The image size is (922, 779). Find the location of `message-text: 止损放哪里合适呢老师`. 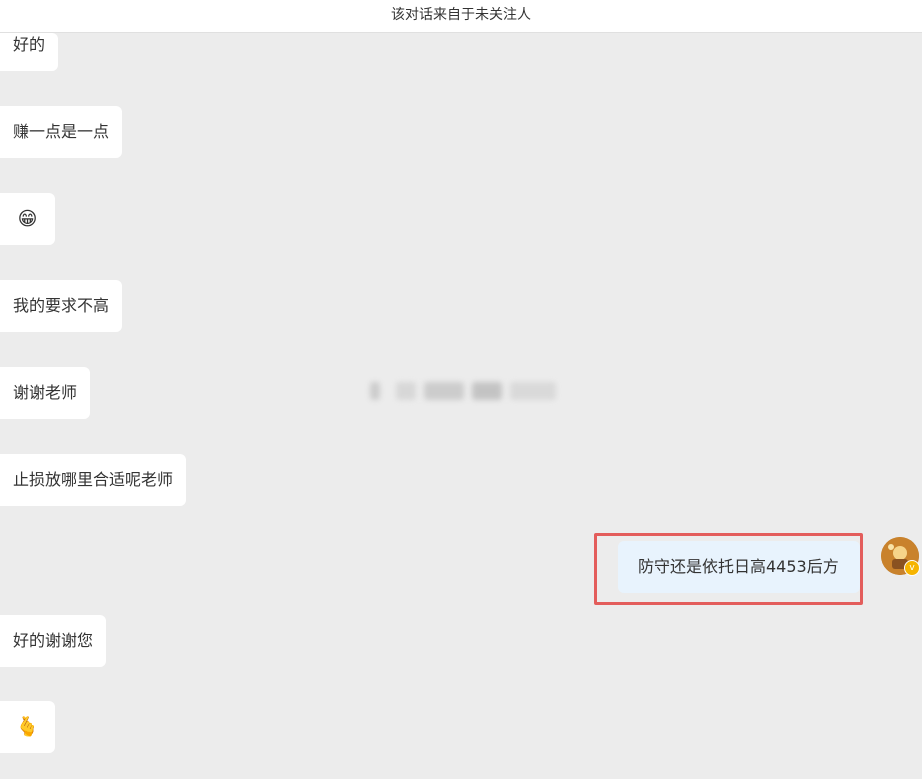

message-text: 止损放哪里合适呢老师 is located at coordinates (93, 479).